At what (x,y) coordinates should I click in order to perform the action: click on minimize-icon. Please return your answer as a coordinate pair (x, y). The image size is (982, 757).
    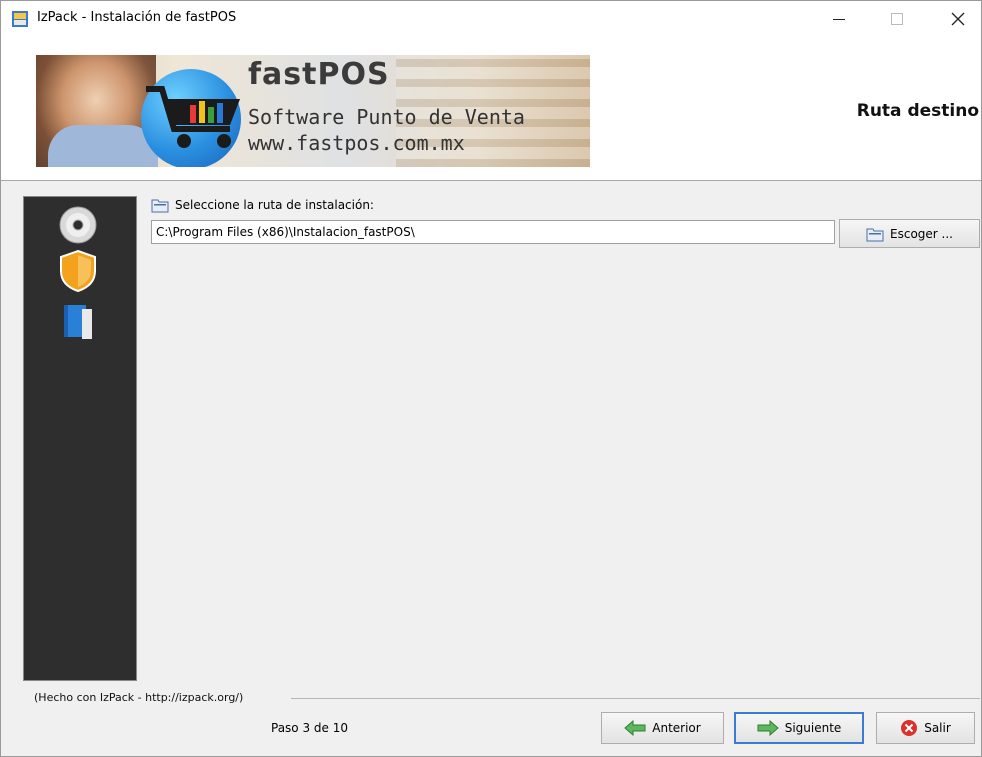
    Looking at the image, I should click on (839, 19).